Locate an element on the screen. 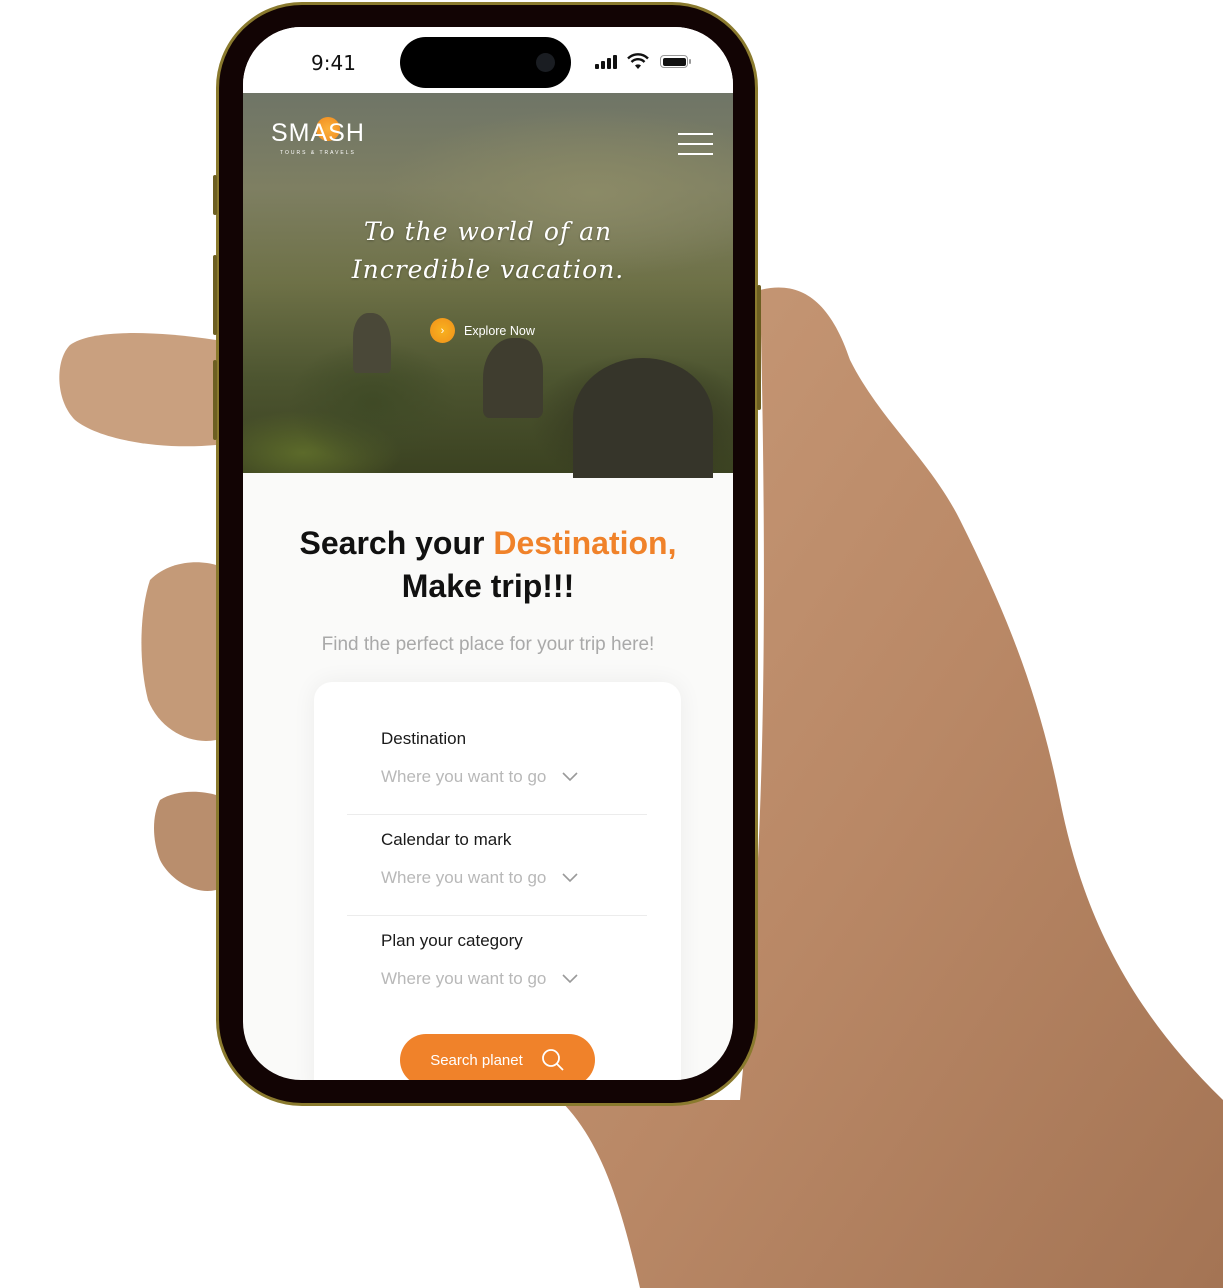 The image size is (1223, 1288). calendar-select: Where you want to go is located at coordinates (511, 878).